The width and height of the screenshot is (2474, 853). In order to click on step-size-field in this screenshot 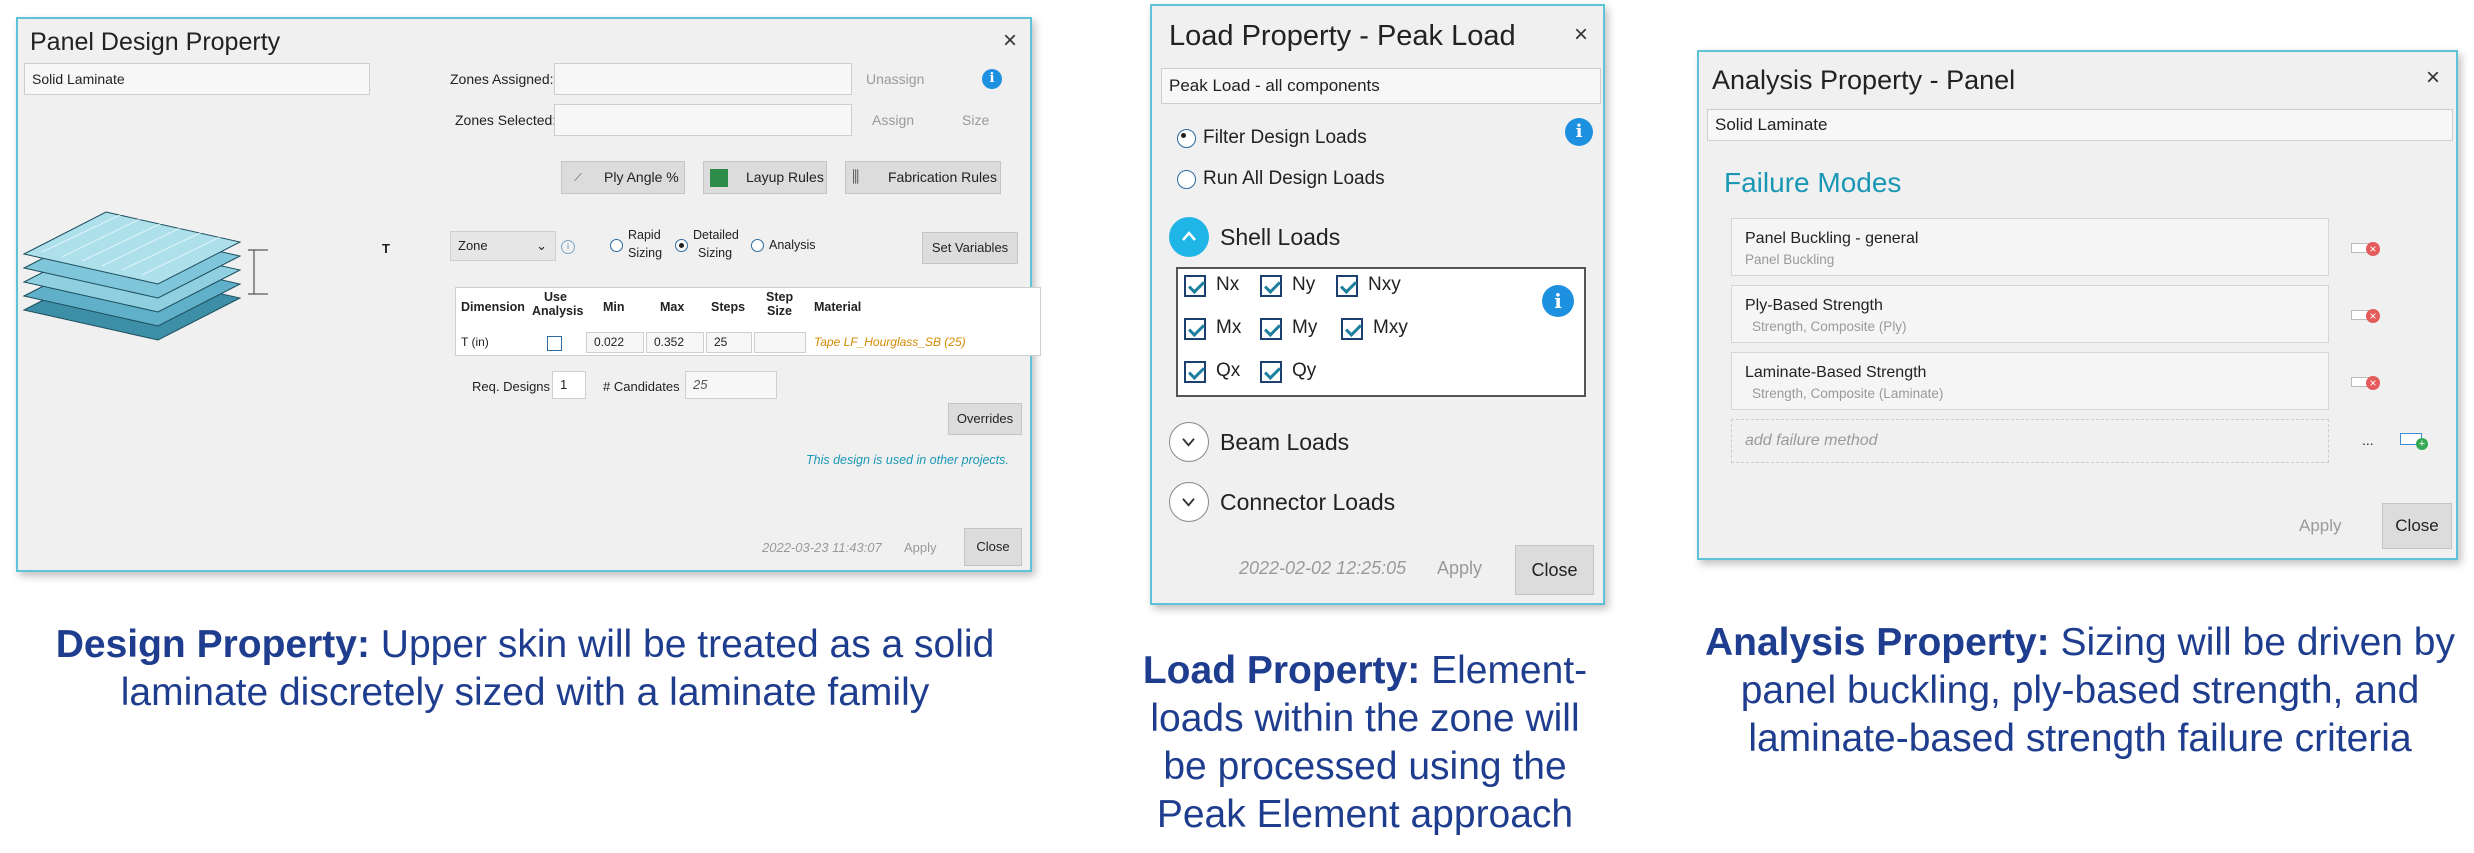, I will do `click(780, 342)`.